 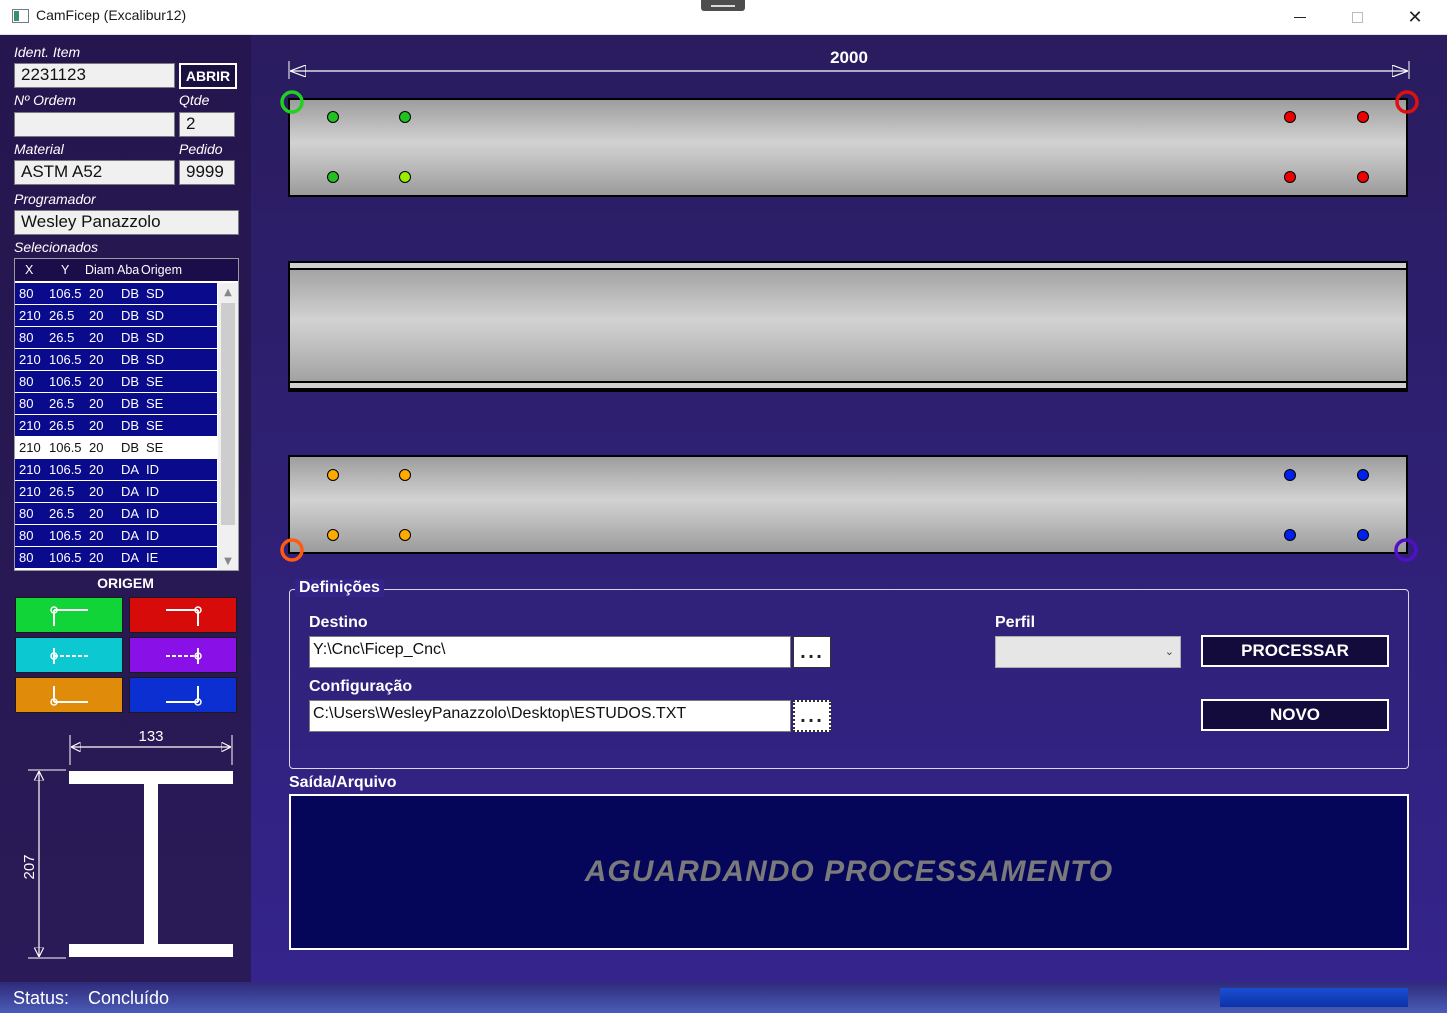 I want to click on list-item: 80 26.5 20 DA ID, so click(x=116, y=514).